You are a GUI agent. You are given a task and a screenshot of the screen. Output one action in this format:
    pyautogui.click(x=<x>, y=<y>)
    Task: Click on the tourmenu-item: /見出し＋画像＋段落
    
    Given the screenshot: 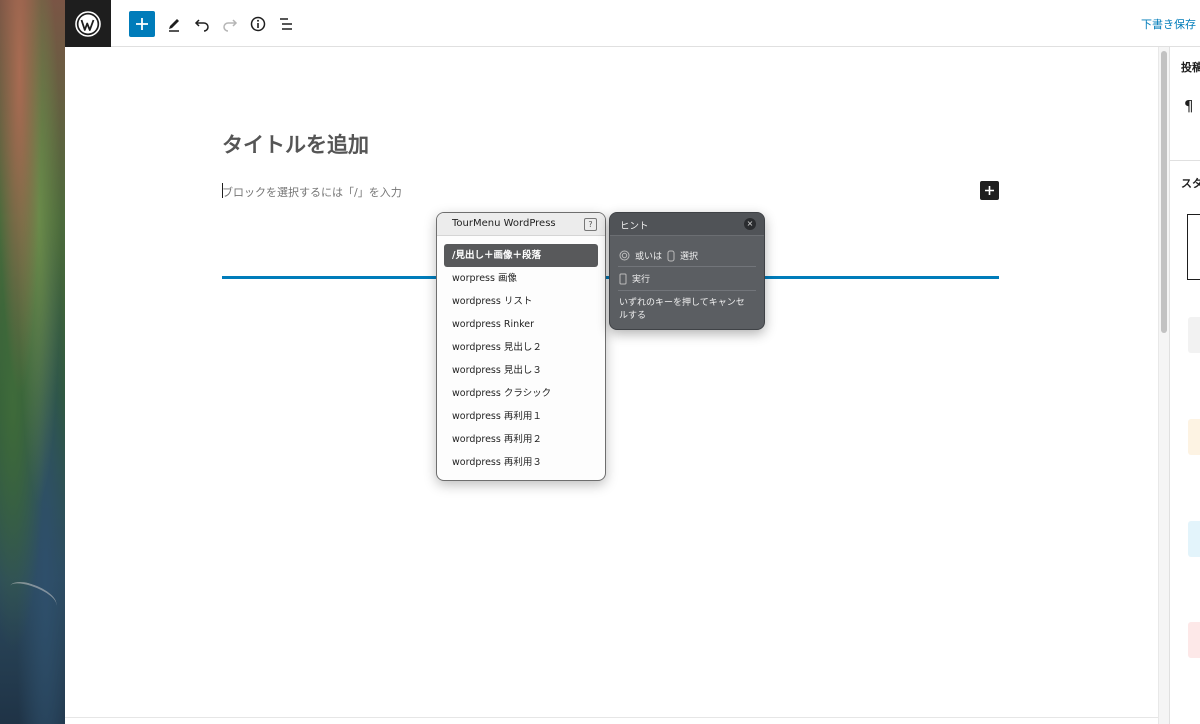 What is the action you would take?
    pyautogui.click(x=521, y=255)
    